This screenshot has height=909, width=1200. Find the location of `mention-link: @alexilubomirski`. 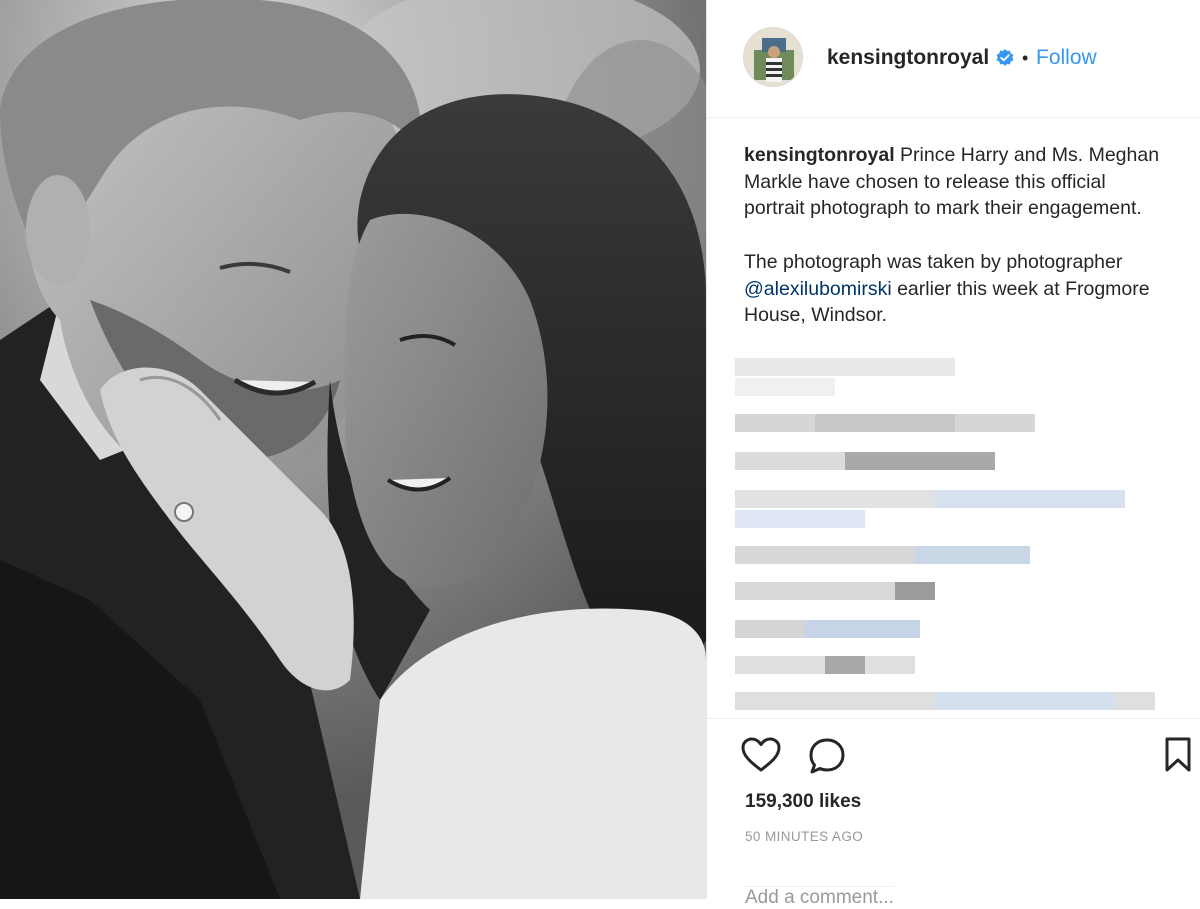

mention-link: @alexilubomirski is located at coordinates (818, 289).